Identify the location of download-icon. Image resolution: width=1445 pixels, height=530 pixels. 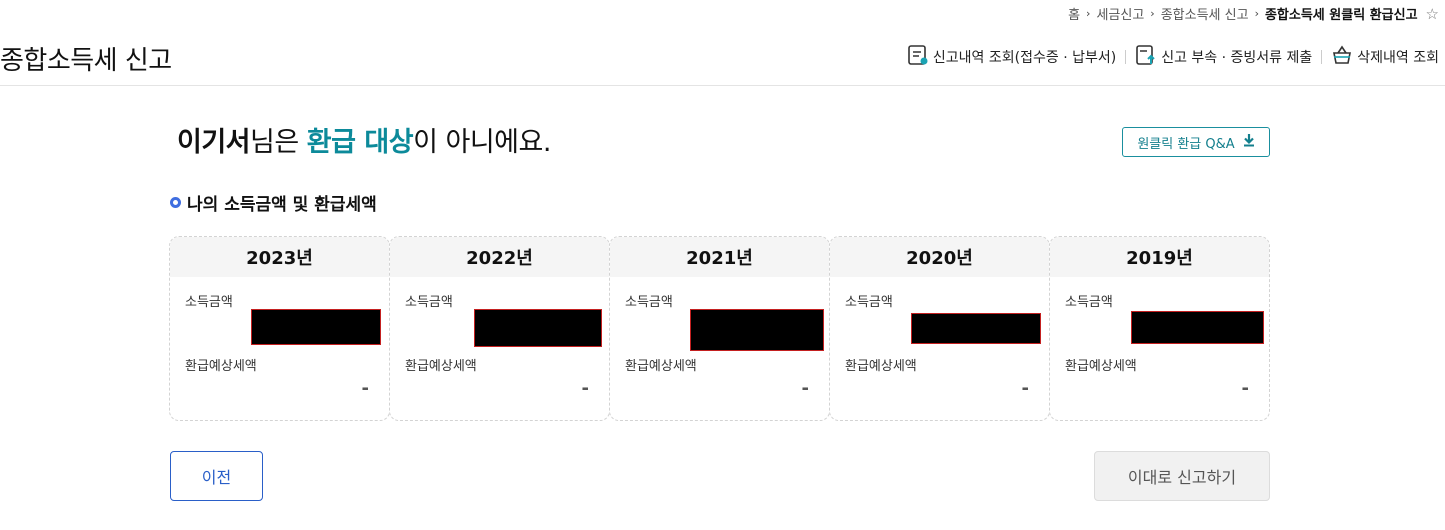
(1249, 142).